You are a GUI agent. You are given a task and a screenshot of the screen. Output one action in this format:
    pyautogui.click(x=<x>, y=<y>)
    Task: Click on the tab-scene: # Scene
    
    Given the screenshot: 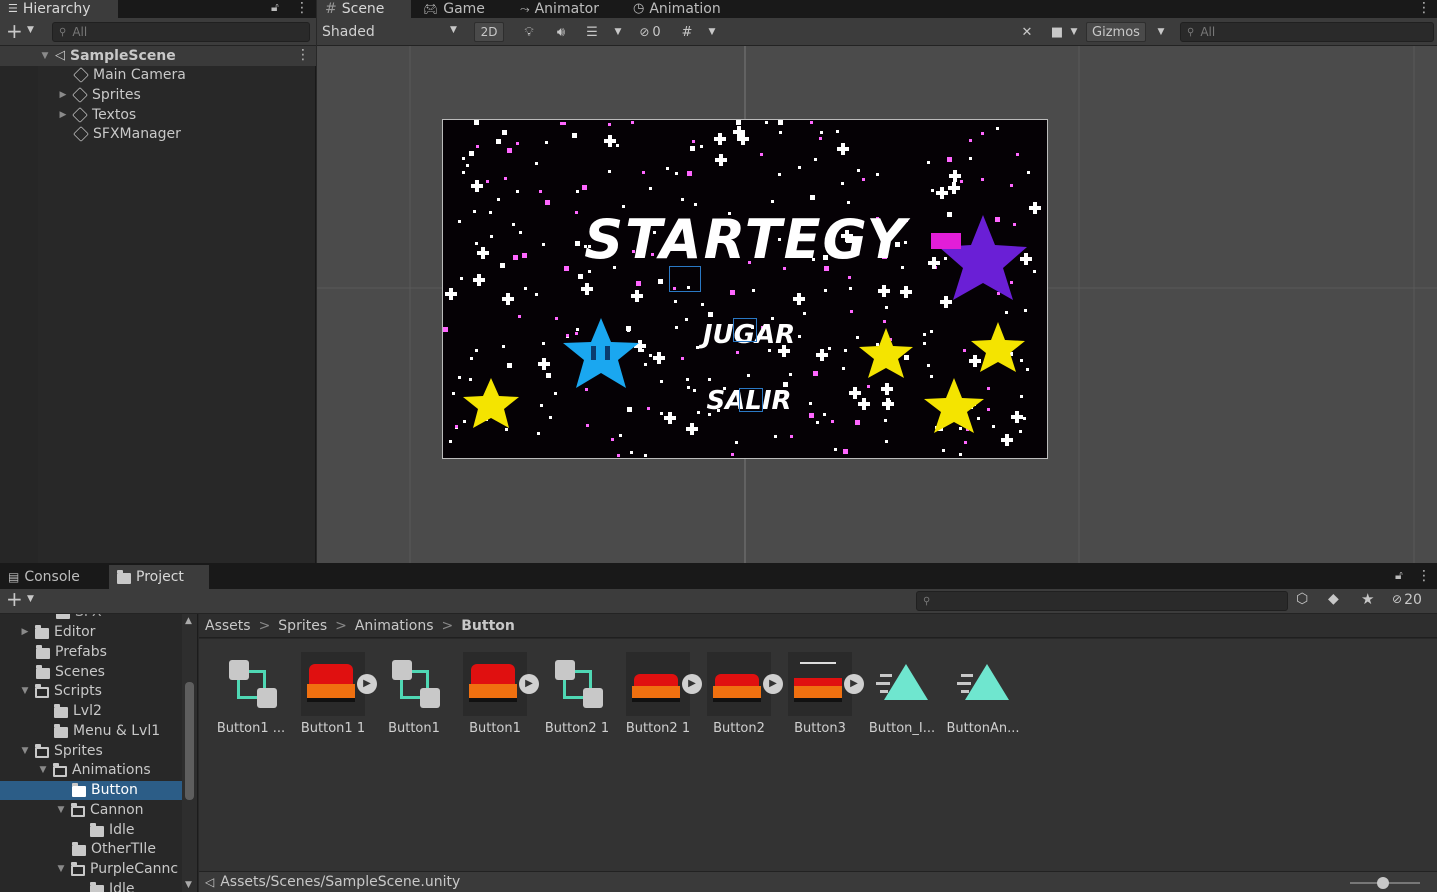 What is the action you would take?
    pyautogui.click(x=364, y=9)
    